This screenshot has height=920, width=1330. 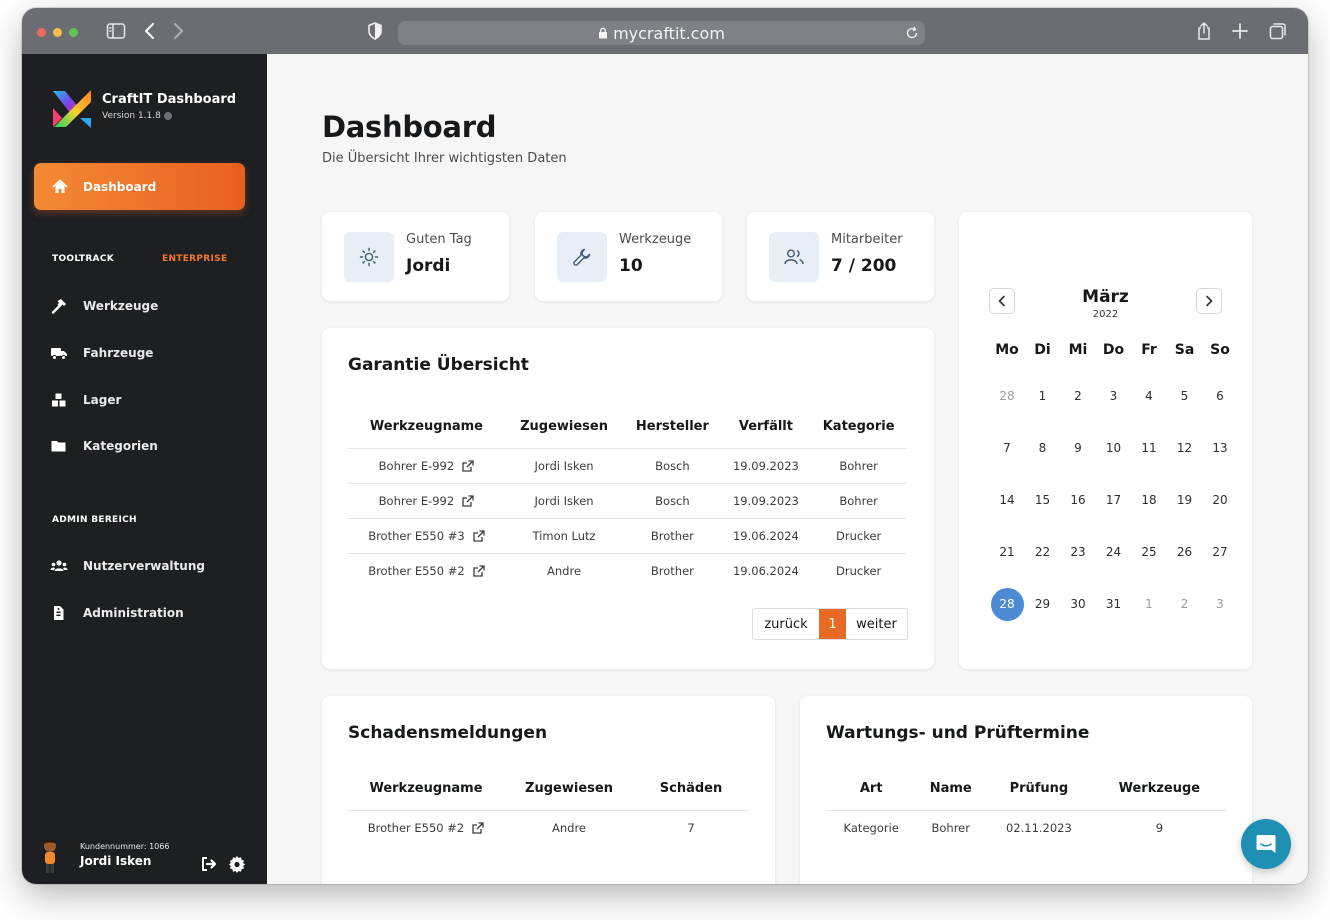 What do you see at coordinates (867, 239) in the screenshot?
I see `stat-label: Mitarbeiter` at bounding box center [867, 239].